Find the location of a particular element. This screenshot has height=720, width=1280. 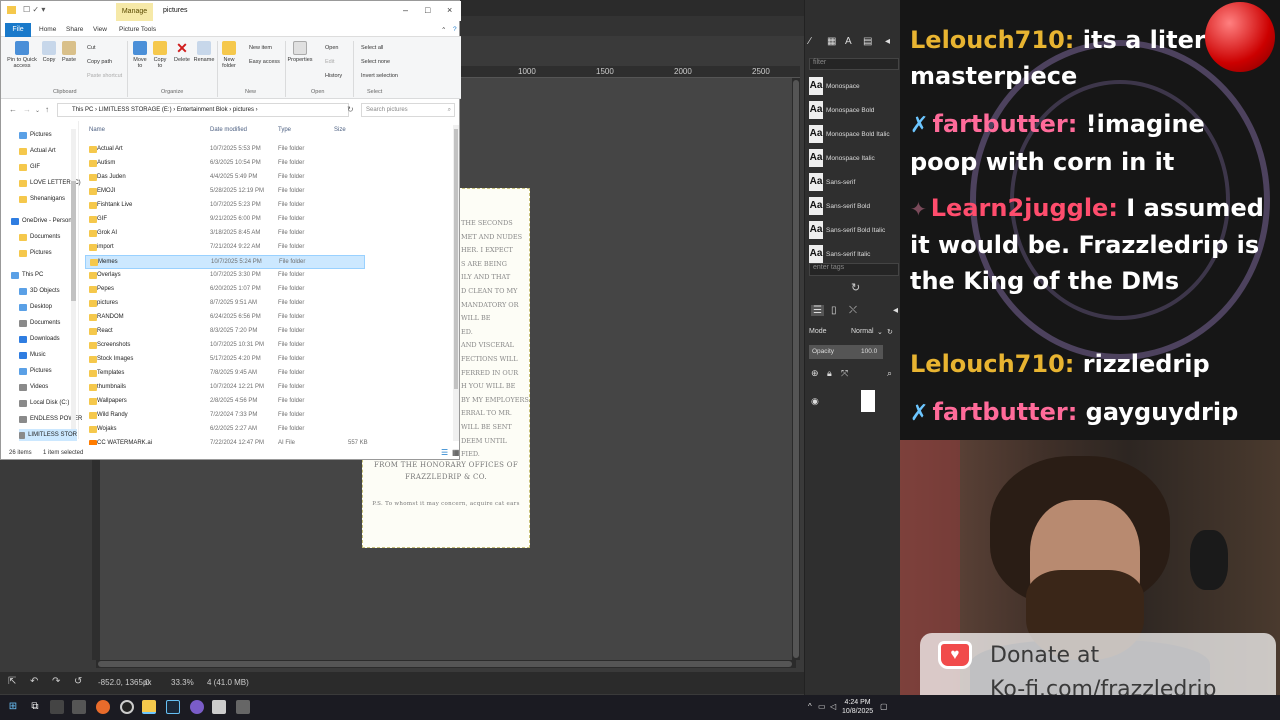

table-row: EMOJI 5/28/2025 12:19 PM File folder is located at coordinates (270, 192).